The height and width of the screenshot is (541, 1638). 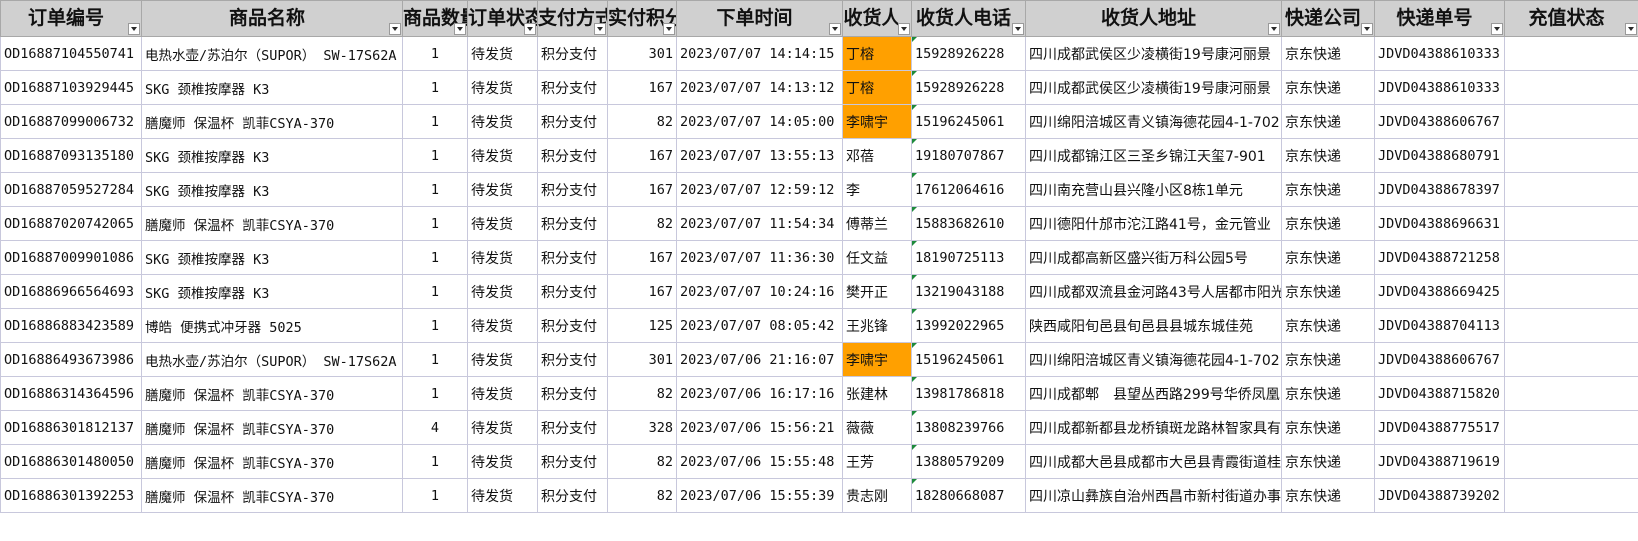 What do you see at coordinates (1439, 461) in the screenshot?
I see `cell-tracking: JDVD04388719619` at bounding box center [1439, 461].